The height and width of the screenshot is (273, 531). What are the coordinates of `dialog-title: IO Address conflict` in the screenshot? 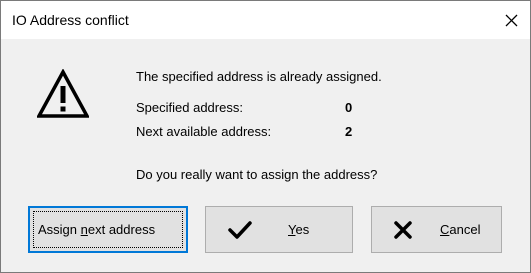 It's located at (70, 20).